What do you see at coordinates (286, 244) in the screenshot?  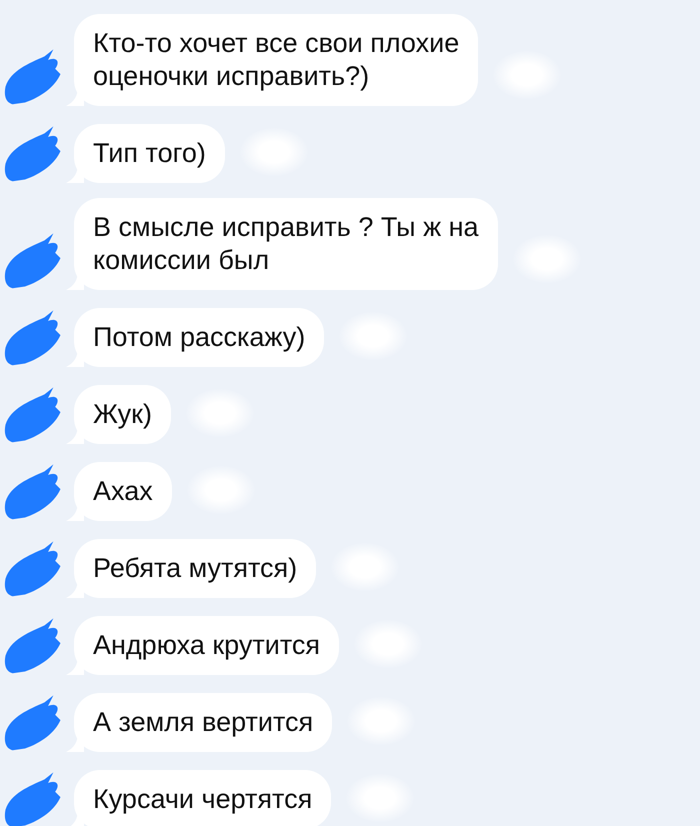 I see `message-bubble: В смысле исправить ? Ты ж на комиссии был` at bounding box center [286, 244].